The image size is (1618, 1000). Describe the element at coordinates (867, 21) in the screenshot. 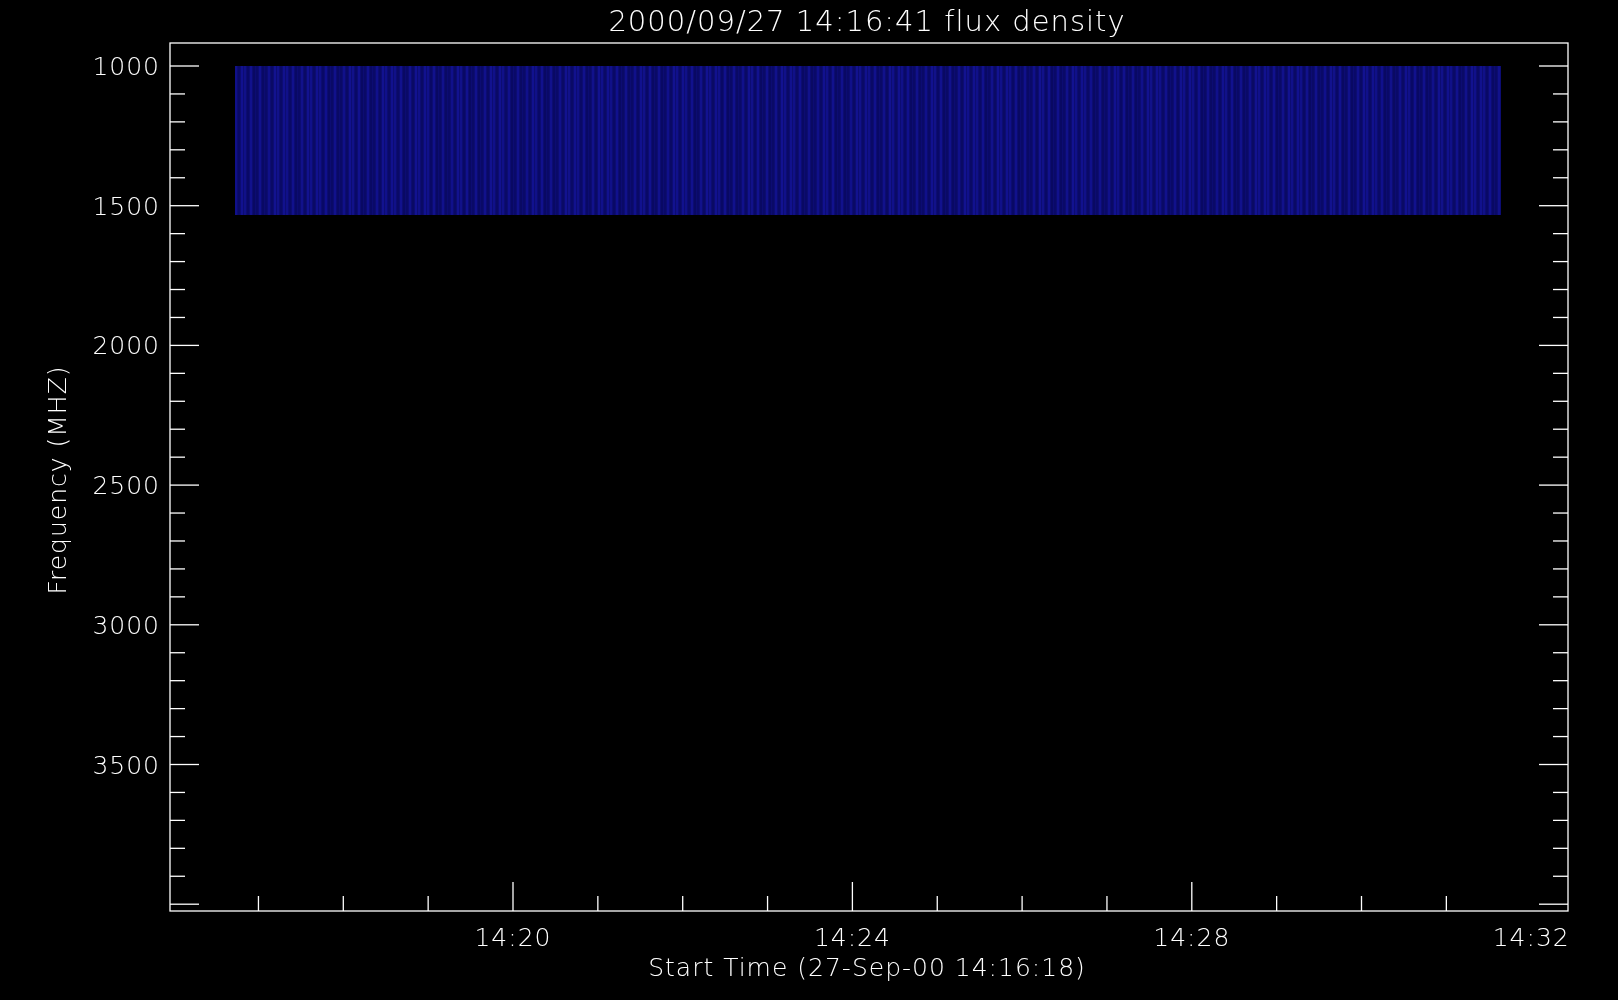

I see `chart-title: 2000/09/27 14:16:41 flux density` at that location.